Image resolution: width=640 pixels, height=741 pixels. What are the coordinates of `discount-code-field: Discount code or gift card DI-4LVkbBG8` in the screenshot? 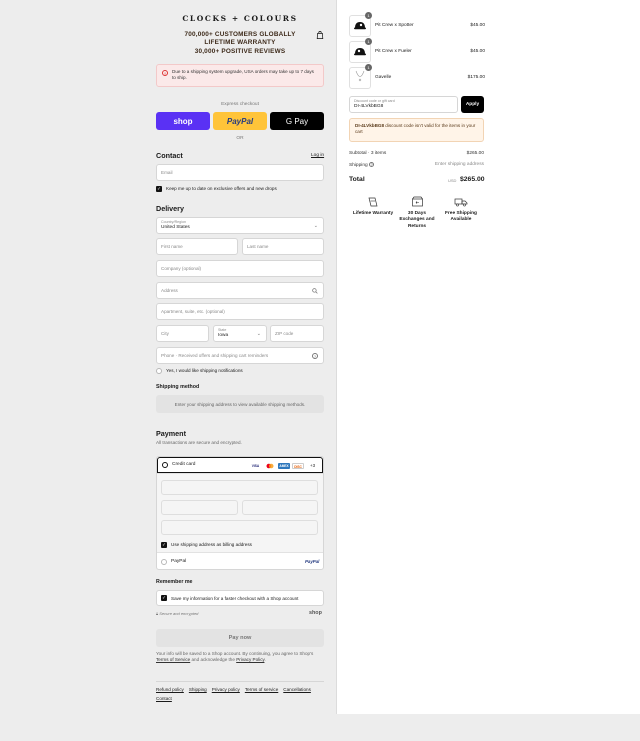 It's located at (403, 104).